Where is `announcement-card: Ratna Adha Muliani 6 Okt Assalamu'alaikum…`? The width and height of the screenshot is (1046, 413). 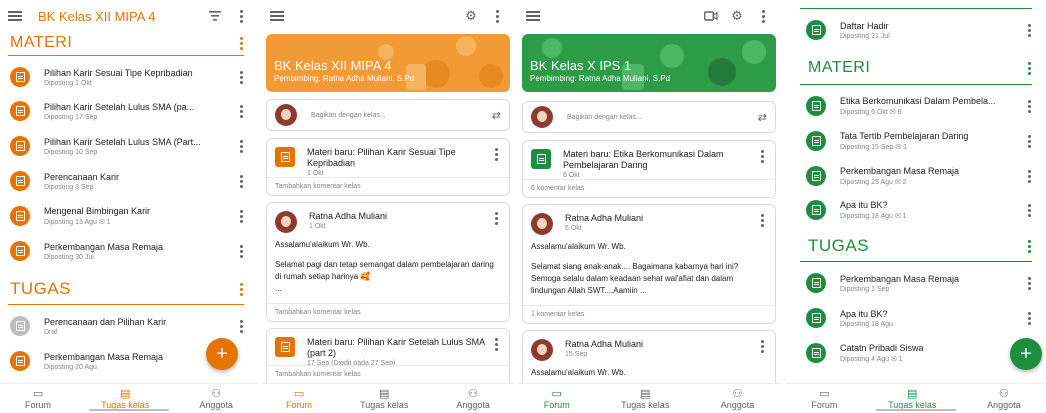
announcement-card: Ratna Adha Muliani 6 Okt Assalamu'alaikum… is located at coordinates (649, 264).